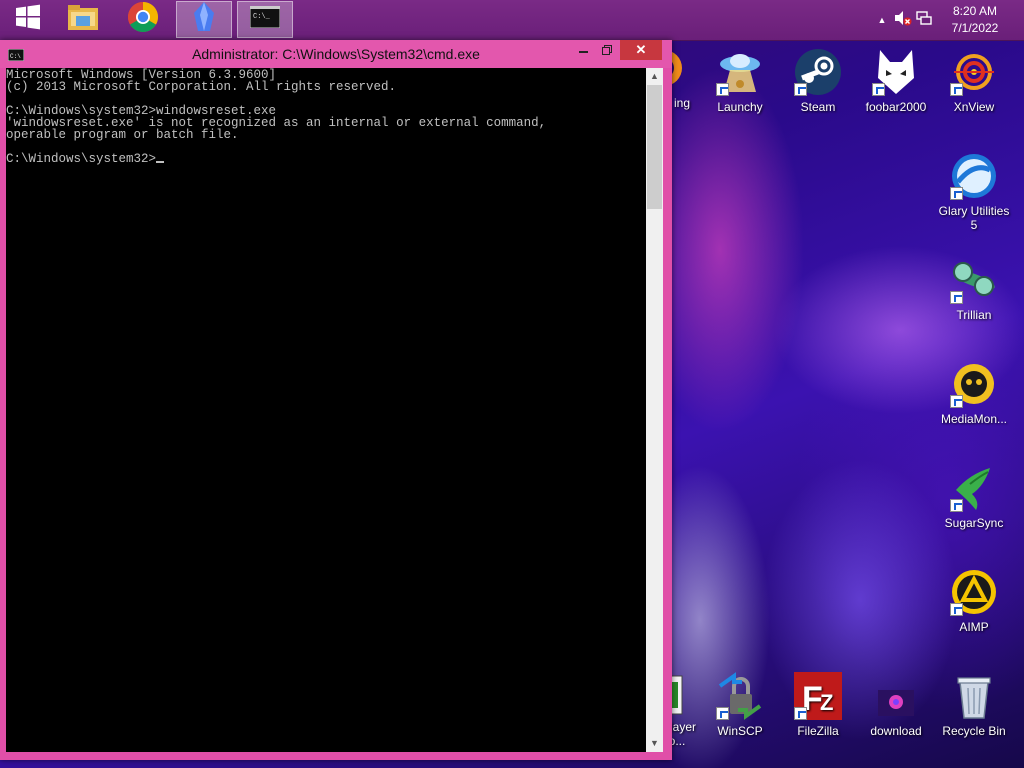  What do you see at coordinates (654, 743) in the screenshot?
I see `scroll-down-arrow: ▼` at bounding box center [654, 743].